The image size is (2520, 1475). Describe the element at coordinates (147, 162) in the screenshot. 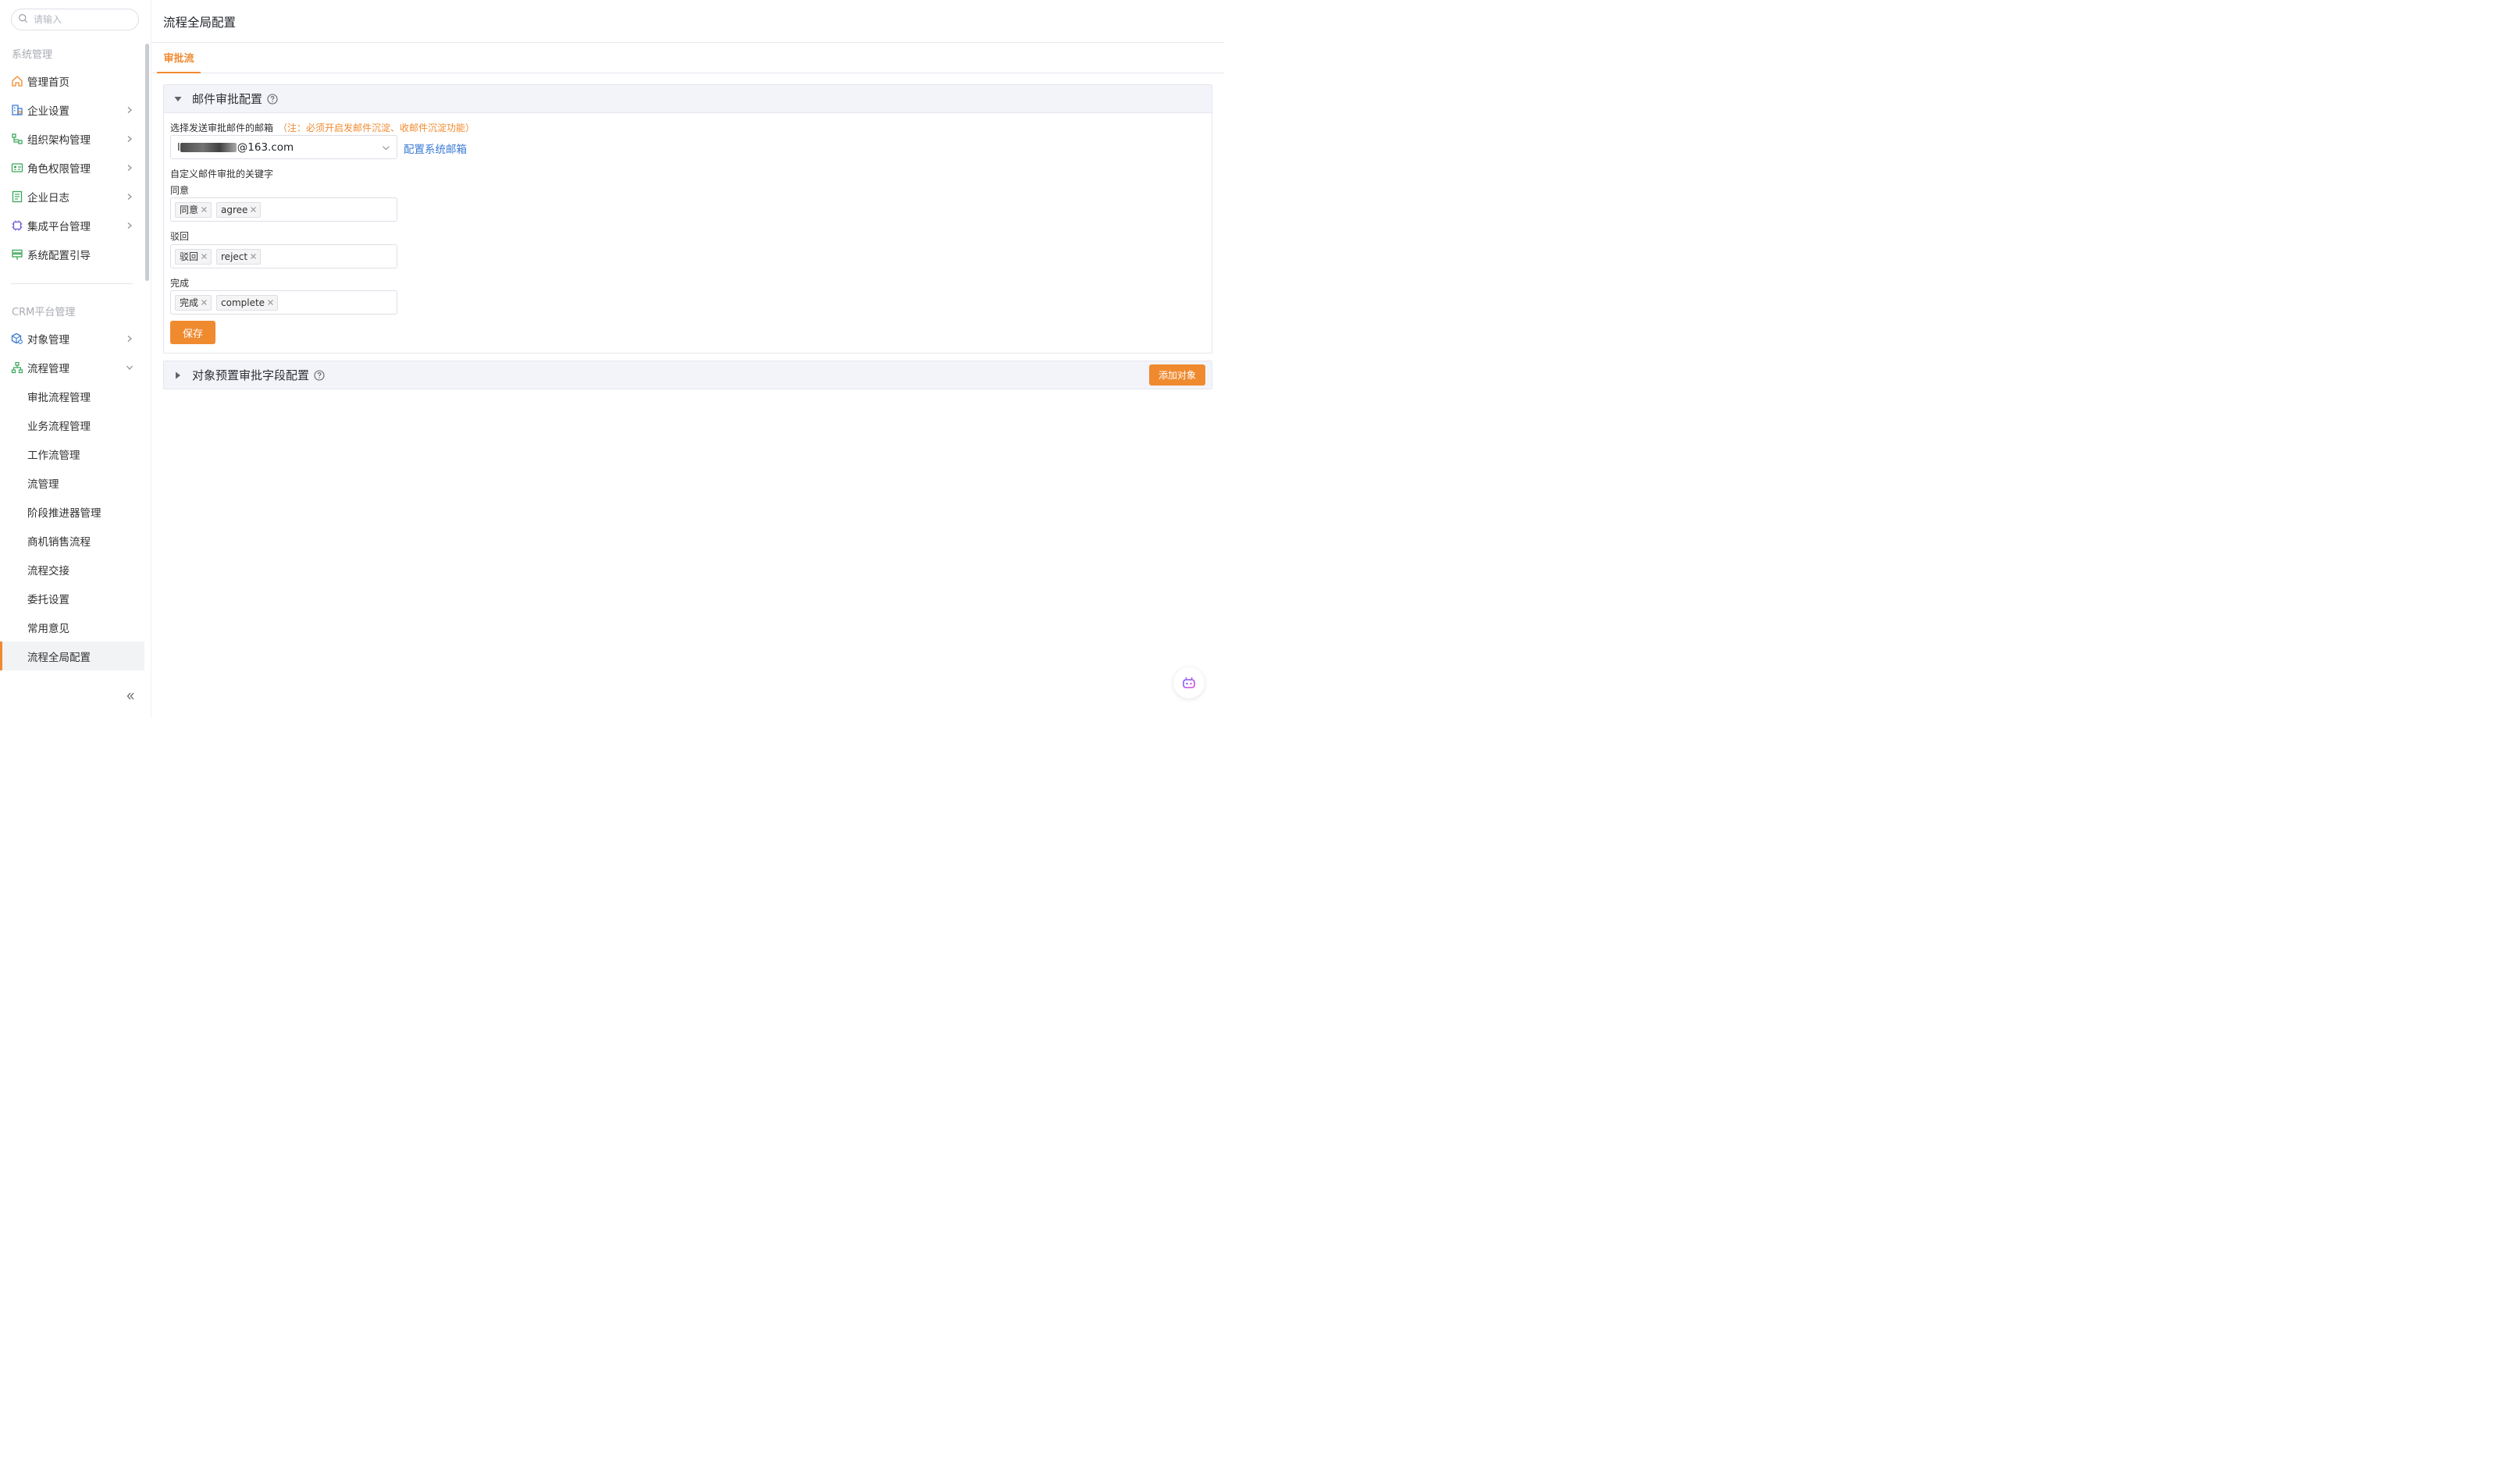

I see `sidebar-scrollbar` at that location.